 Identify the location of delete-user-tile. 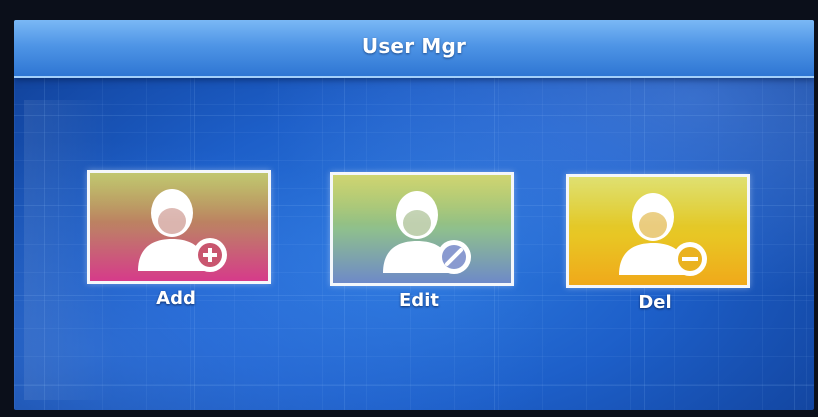
(658, 231).